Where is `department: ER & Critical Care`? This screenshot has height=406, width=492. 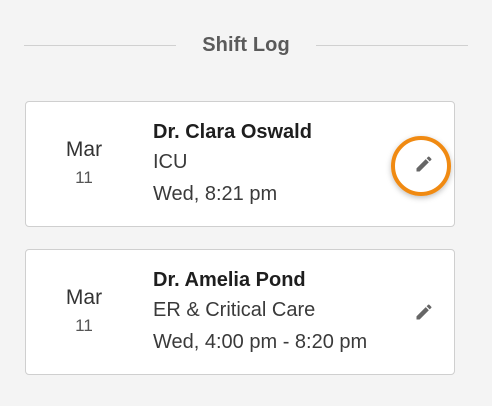
department: ER & Critical Care is located at coordinates (234, 310).